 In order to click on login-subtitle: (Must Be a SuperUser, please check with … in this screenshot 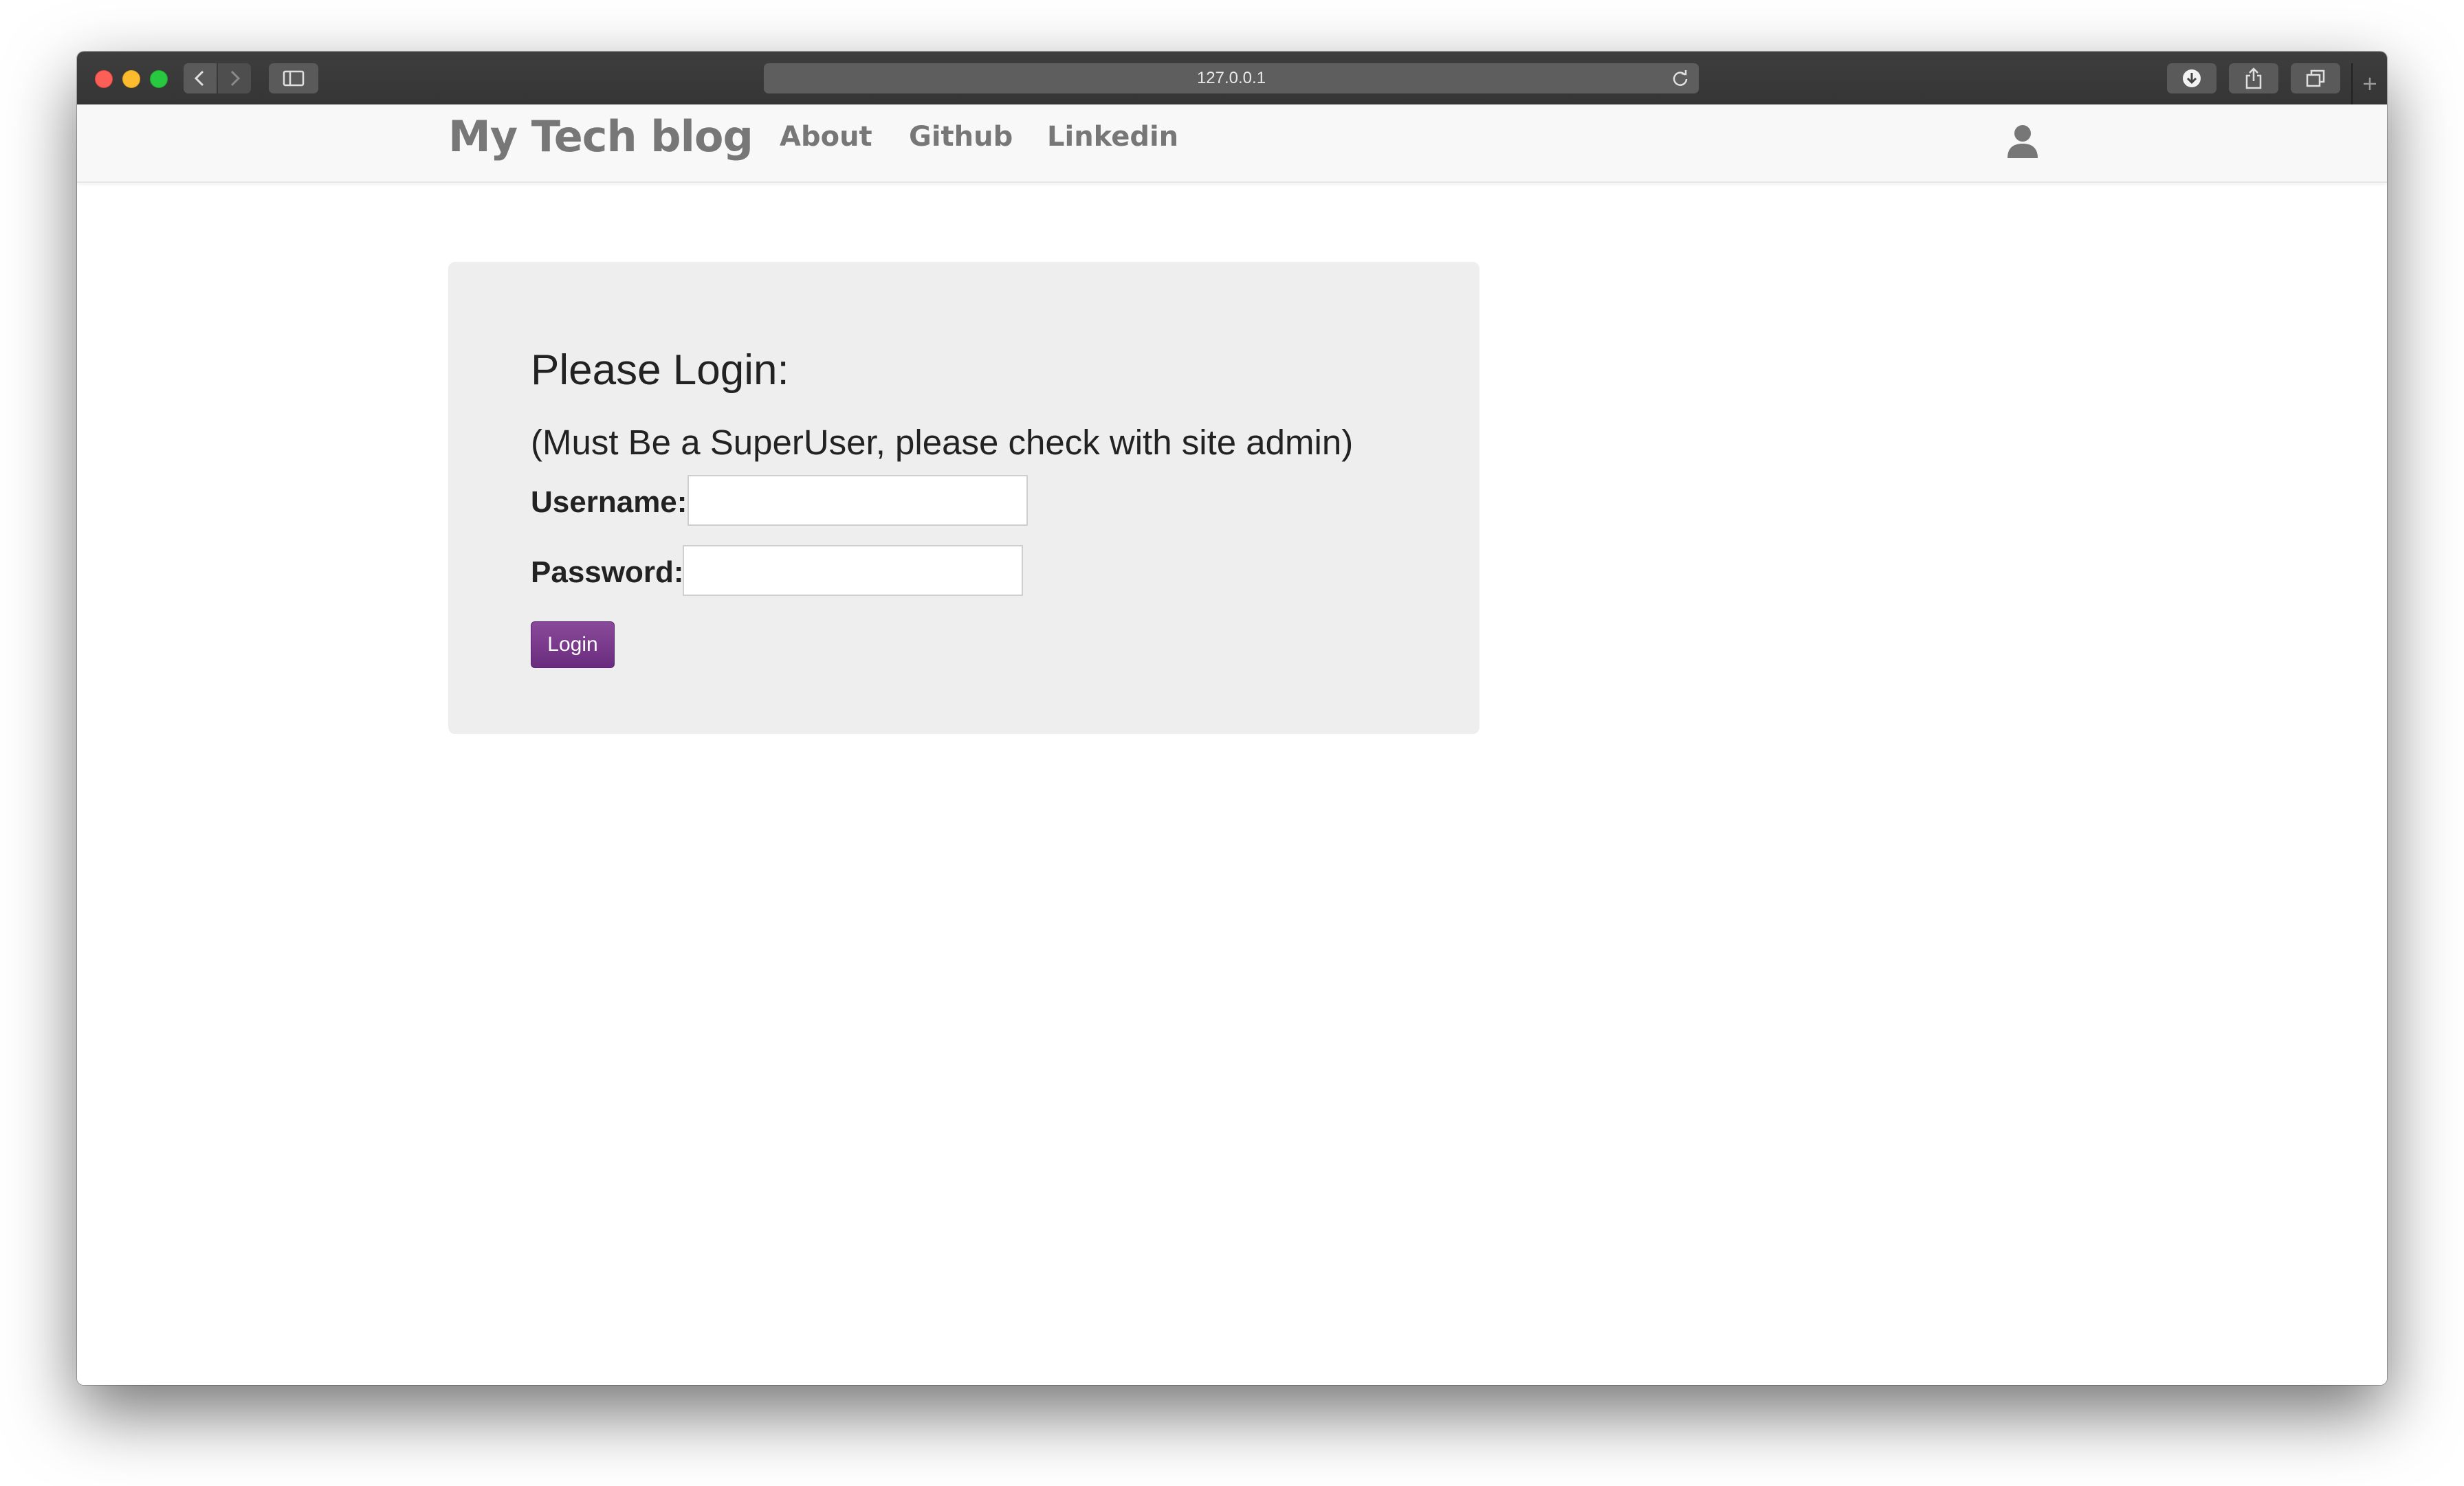, I will do `click(942, 443)`.